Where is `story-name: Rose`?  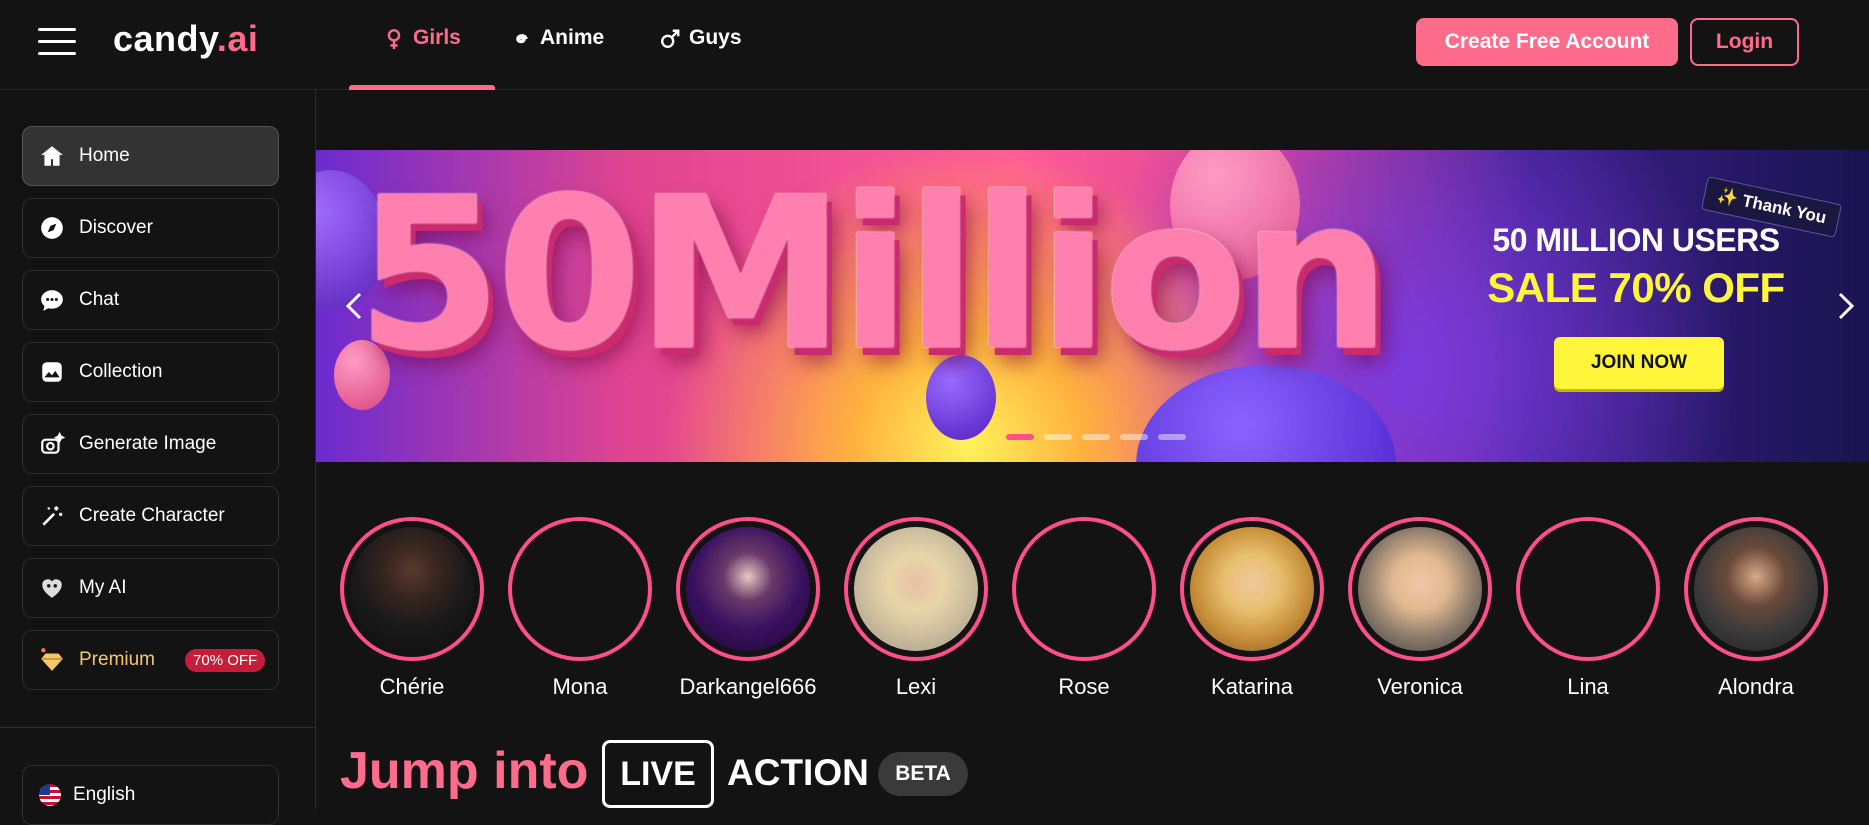 story-name: Rose is located at coordinates (1084, 686).